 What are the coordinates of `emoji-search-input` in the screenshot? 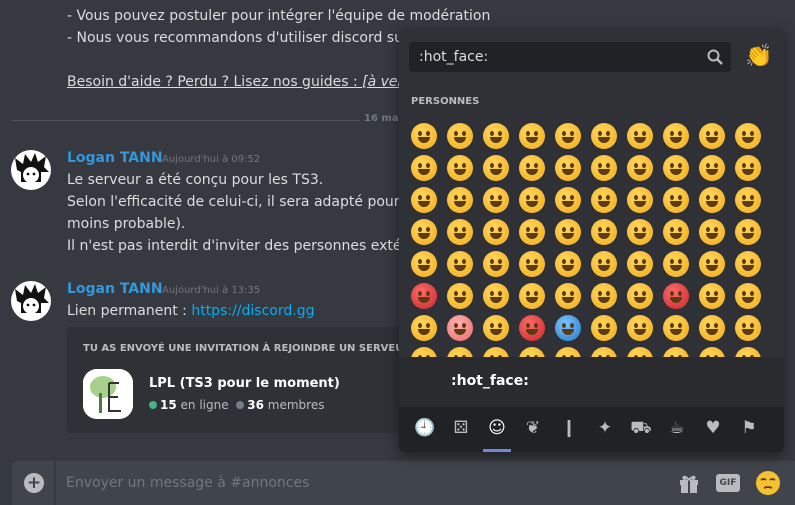 It's located at (554, 57).